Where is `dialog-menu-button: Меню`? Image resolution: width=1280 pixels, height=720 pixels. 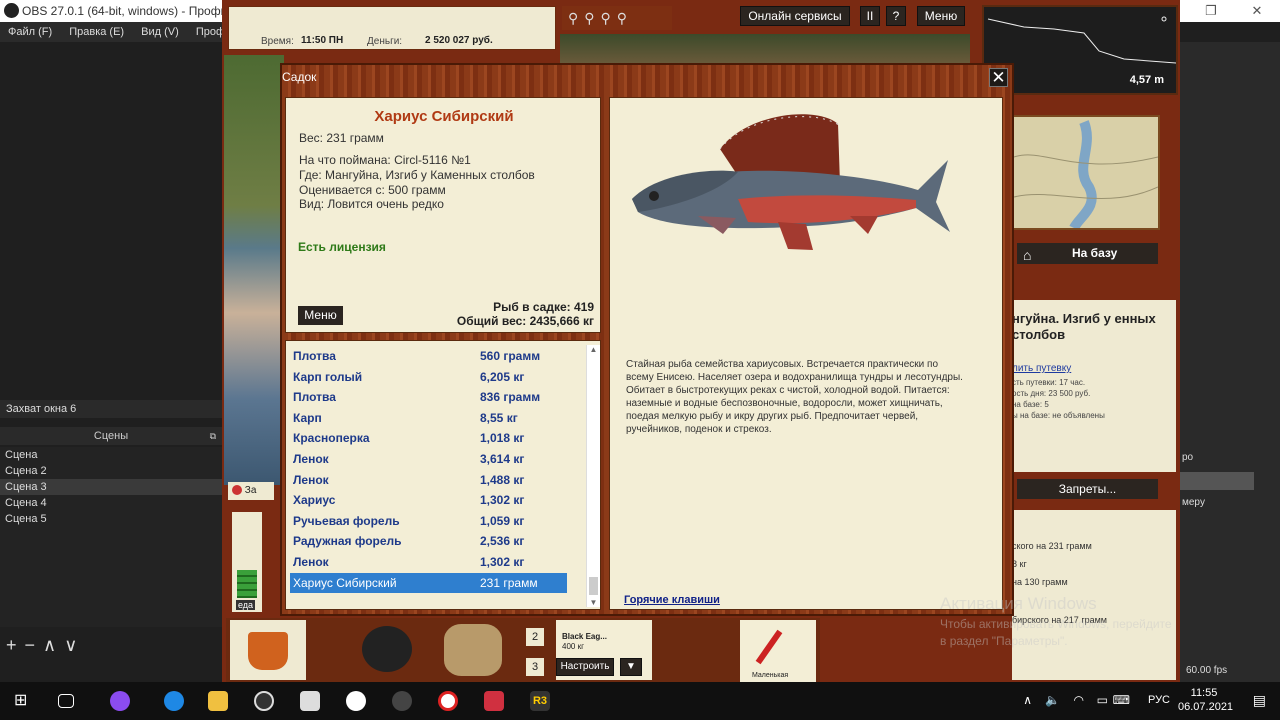 dialog-menu-button: Меню is located at coordinates (320, 315).